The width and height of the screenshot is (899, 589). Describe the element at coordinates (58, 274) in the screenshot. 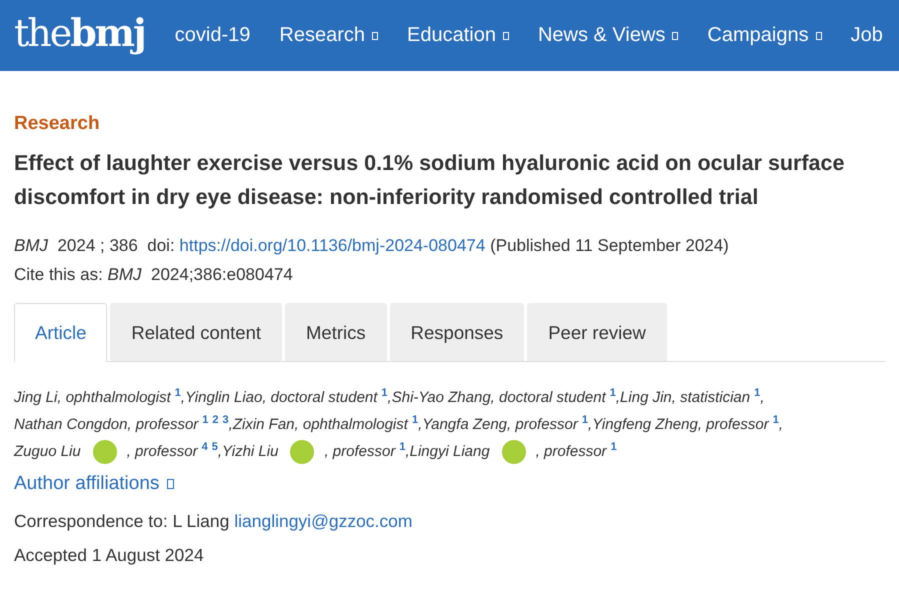

I see `cite-label: Cite this as:` at that location.